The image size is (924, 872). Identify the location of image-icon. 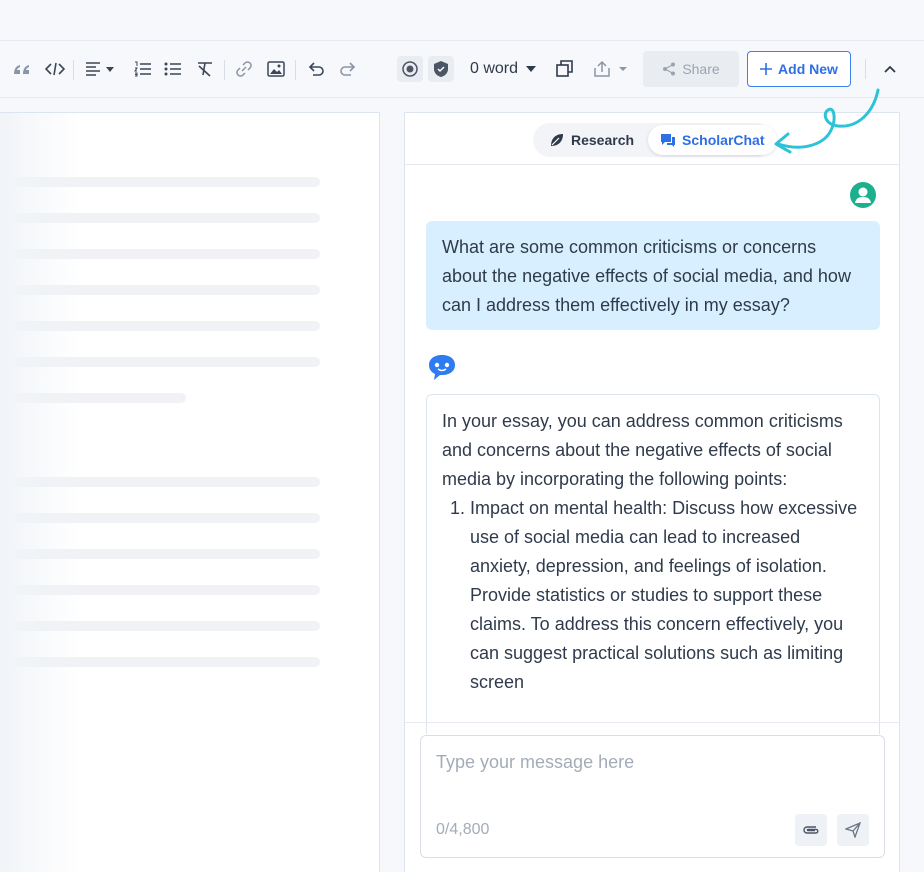
(276, 69).